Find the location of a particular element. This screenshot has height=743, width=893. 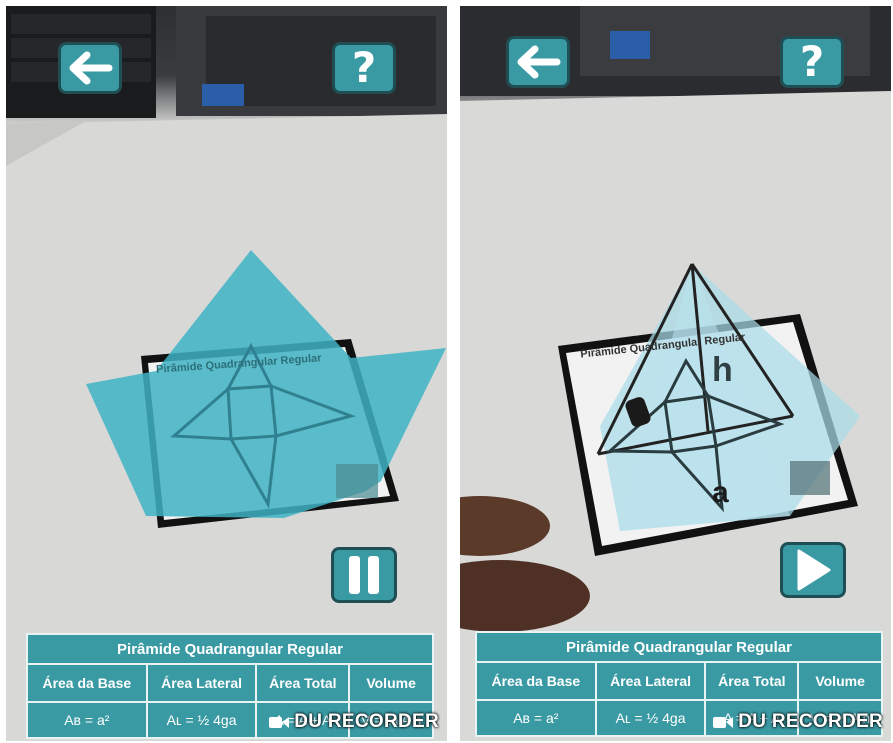

label-edge: a is located at coordinates (720, 492).